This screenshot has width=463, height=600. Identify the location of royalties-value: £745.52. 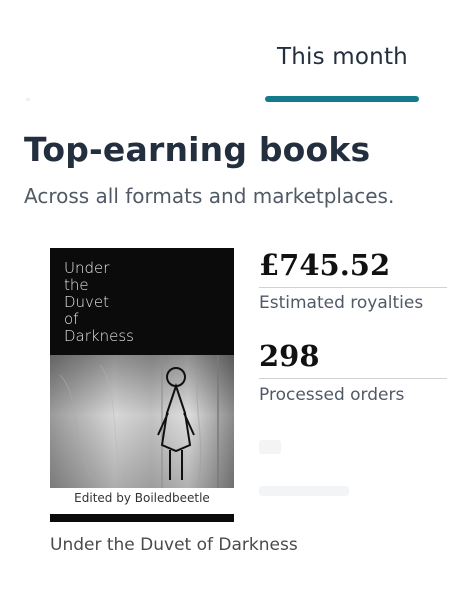
(325, 265).